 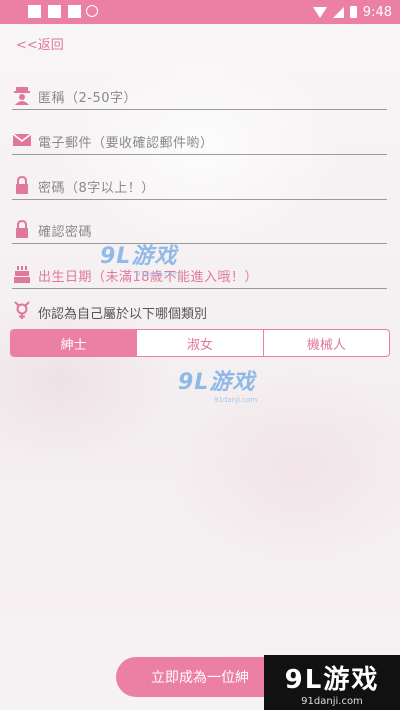 What do you see at coordinates (92, 11) in the screenshot?
I see `app-notification-icon` at bounding box center [92, 11].